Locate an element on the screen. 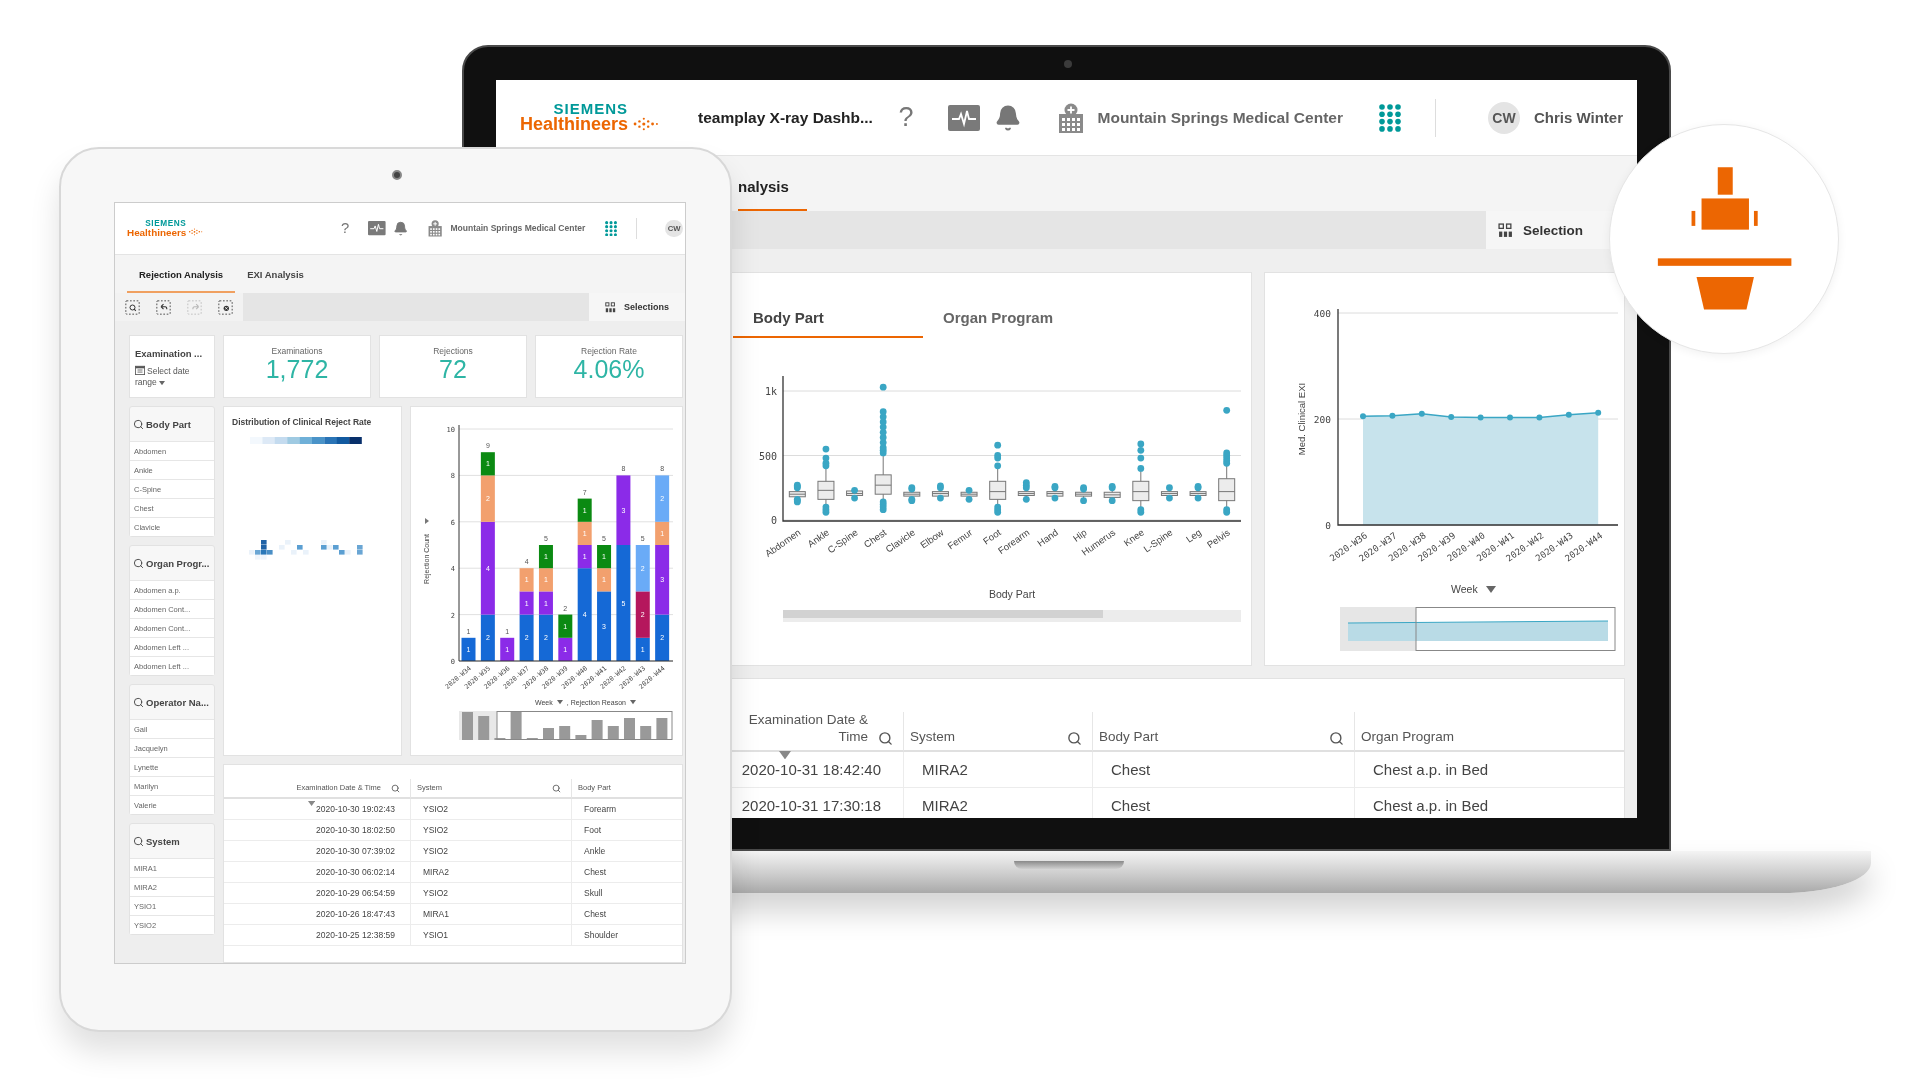 The height and width of the screenshot is (1080, 1920). table-cell: Ankle is located at coordinates (595, 851).